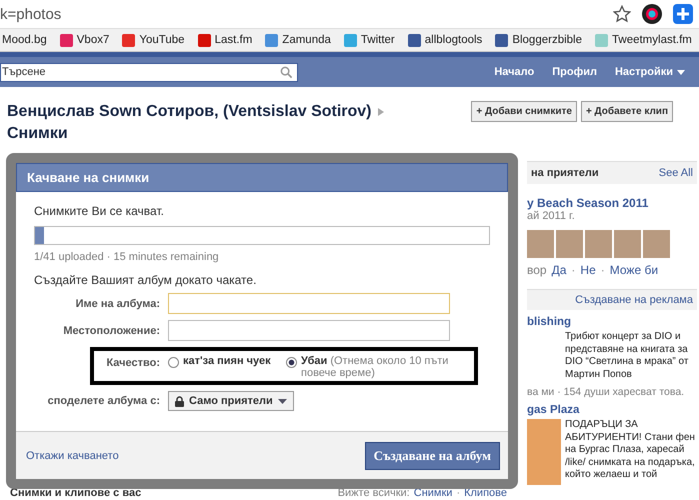  Describe the element at coordinates (524, 111) in the screenshot. I see `add-button: + Добави снимките` at that location.